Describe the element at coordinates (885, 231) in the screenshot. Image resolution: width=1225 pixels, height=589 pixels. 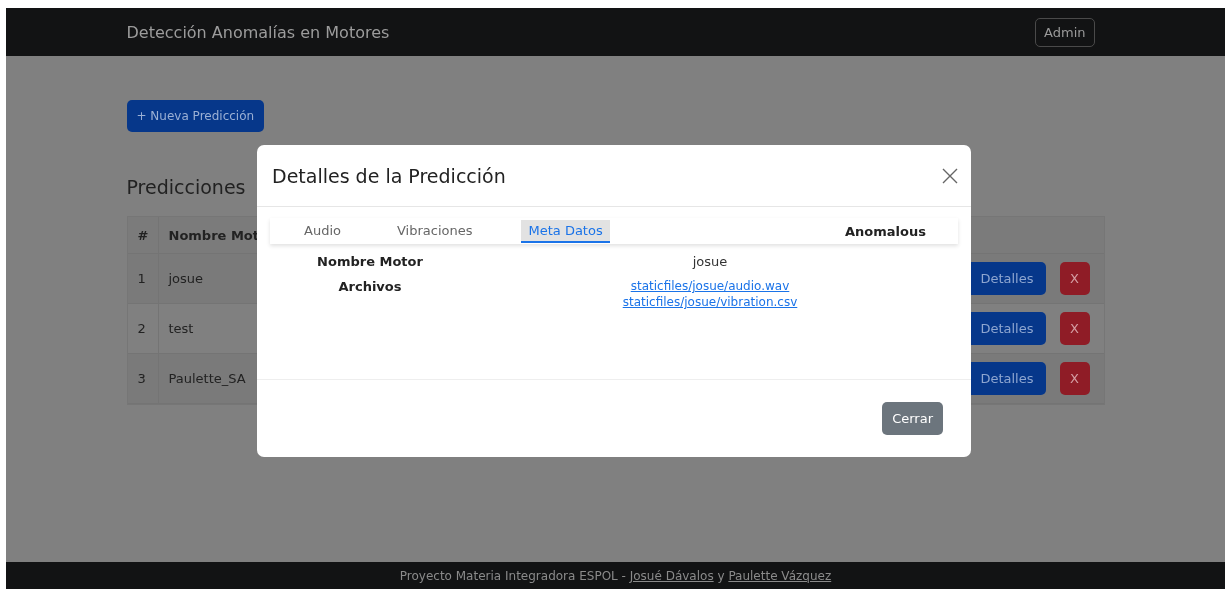
I see `status-label: Anomalous` at that location.